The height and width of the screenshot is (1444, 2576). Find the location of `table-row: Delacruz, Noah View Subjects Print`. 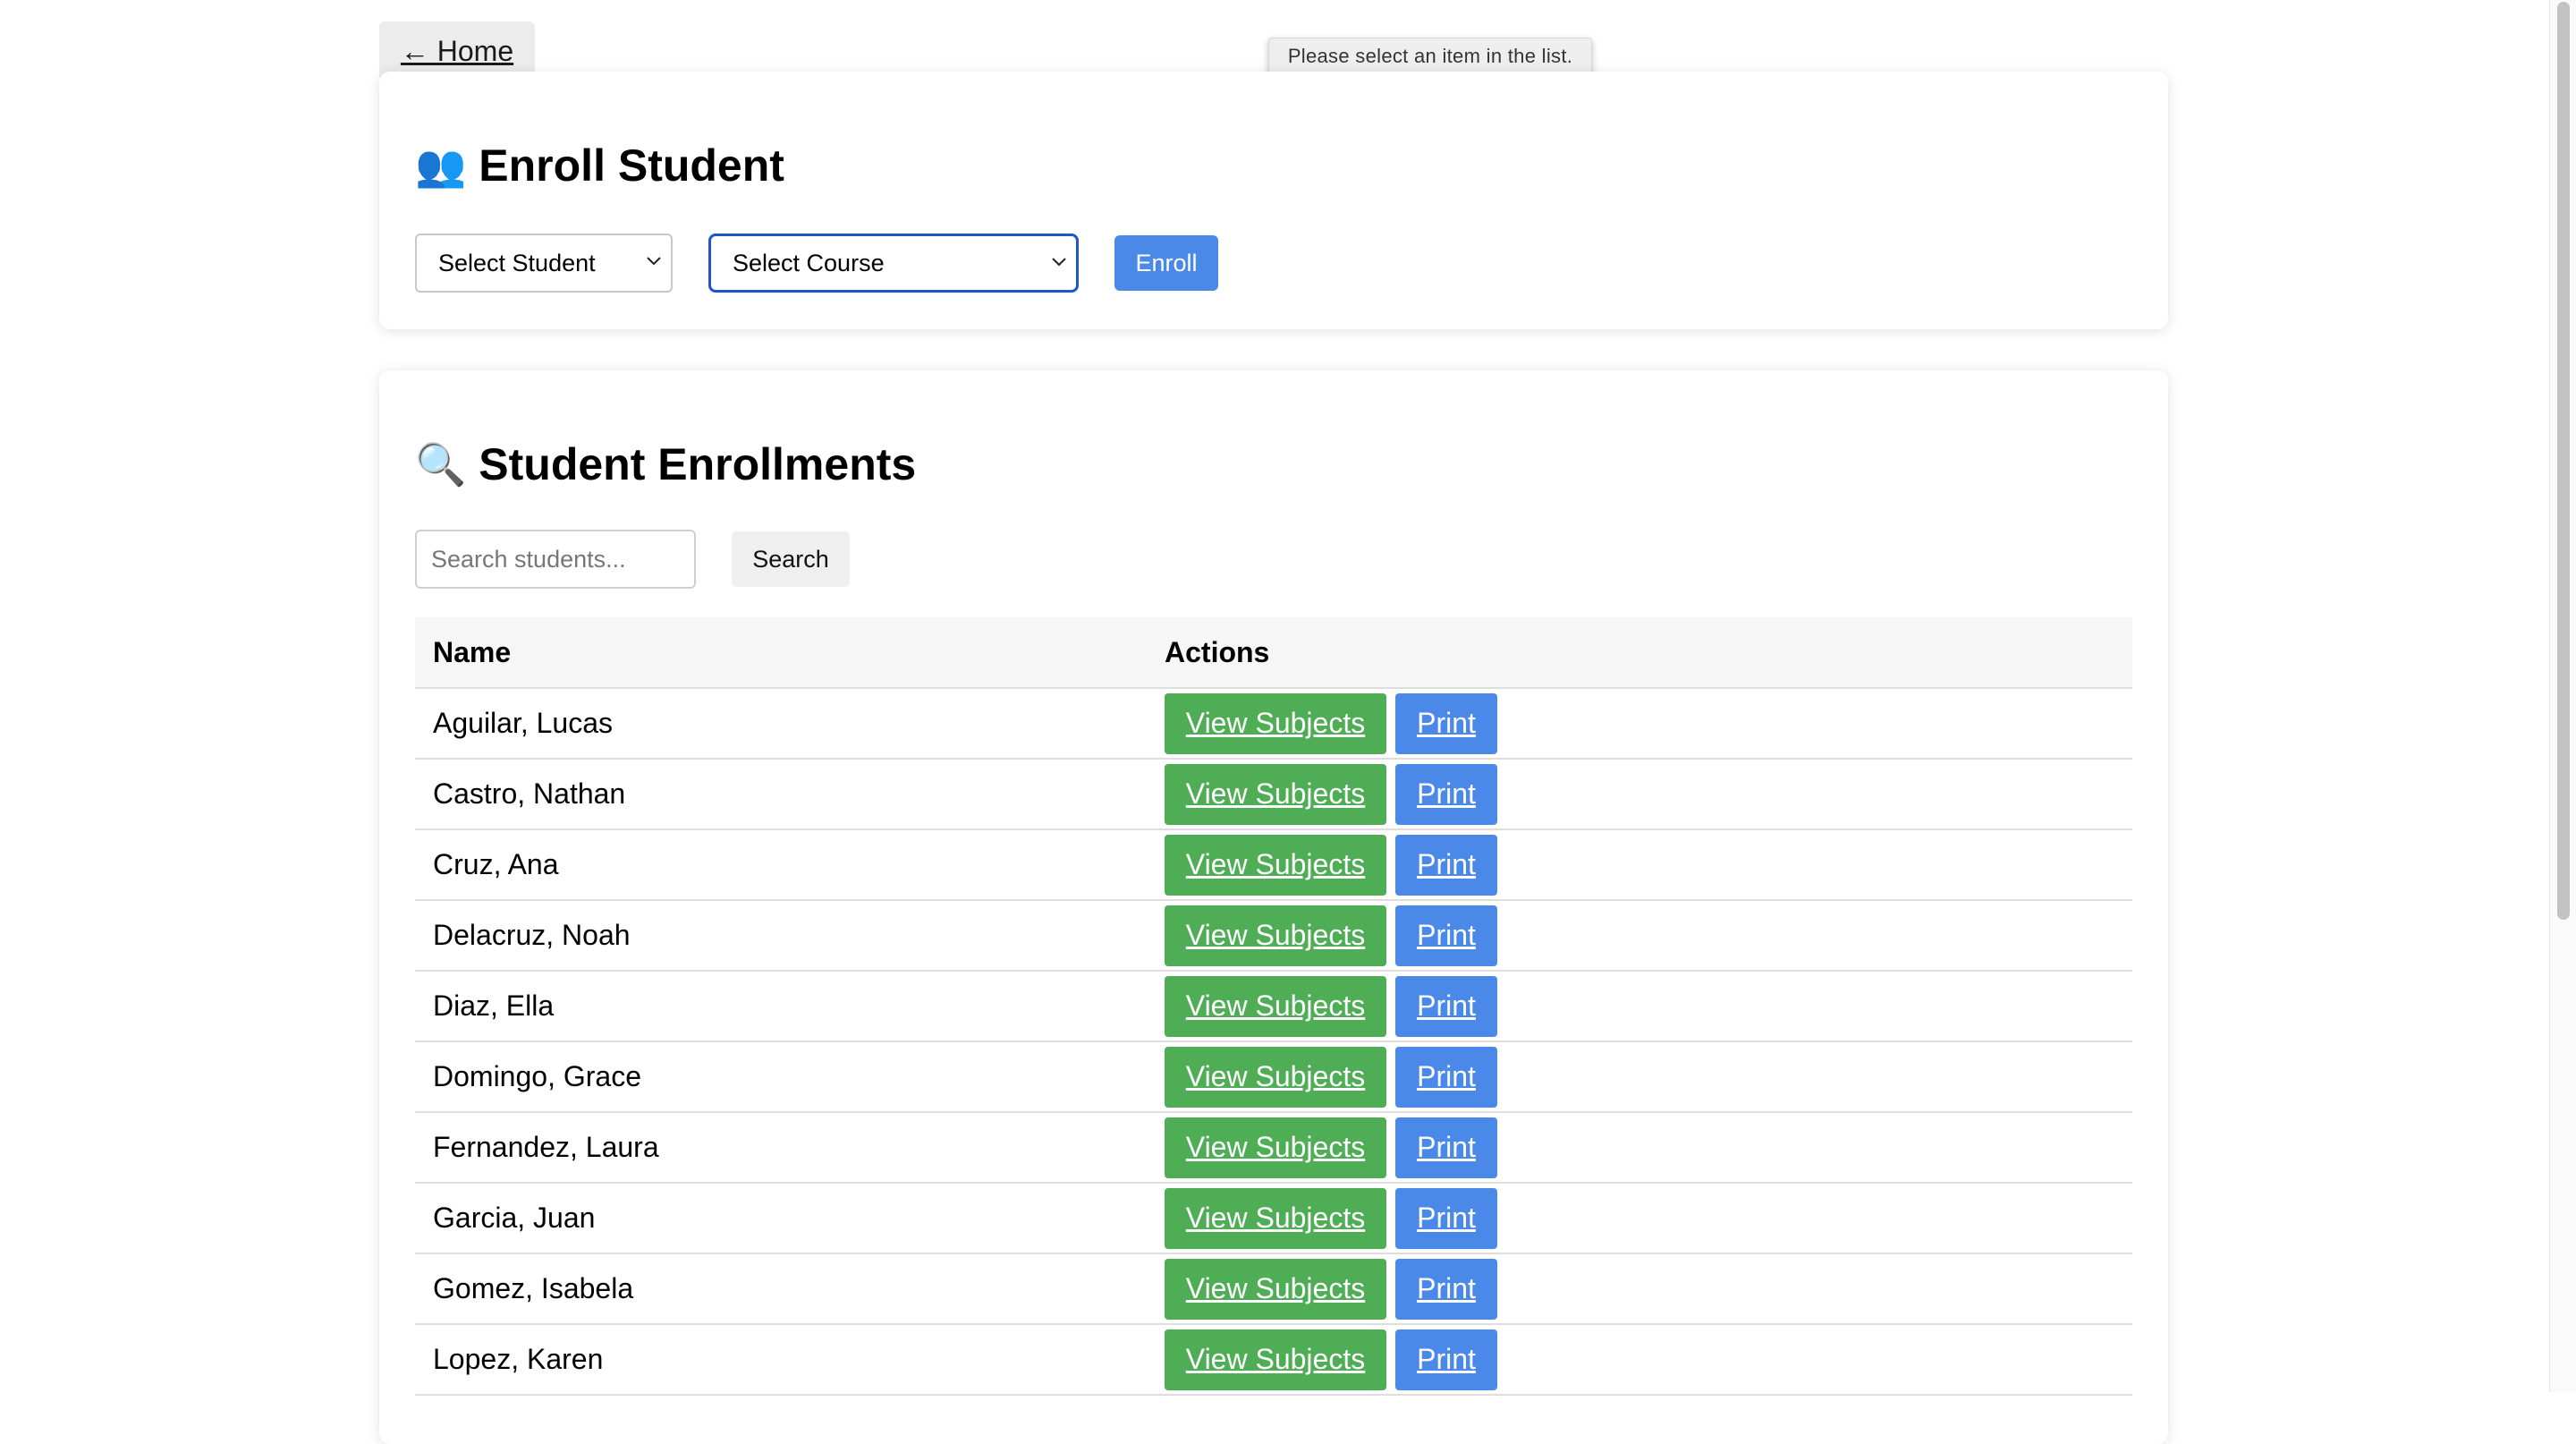

table-row: Delacruz, Noah View Subjects Print is located at coordinates (1273, 936).